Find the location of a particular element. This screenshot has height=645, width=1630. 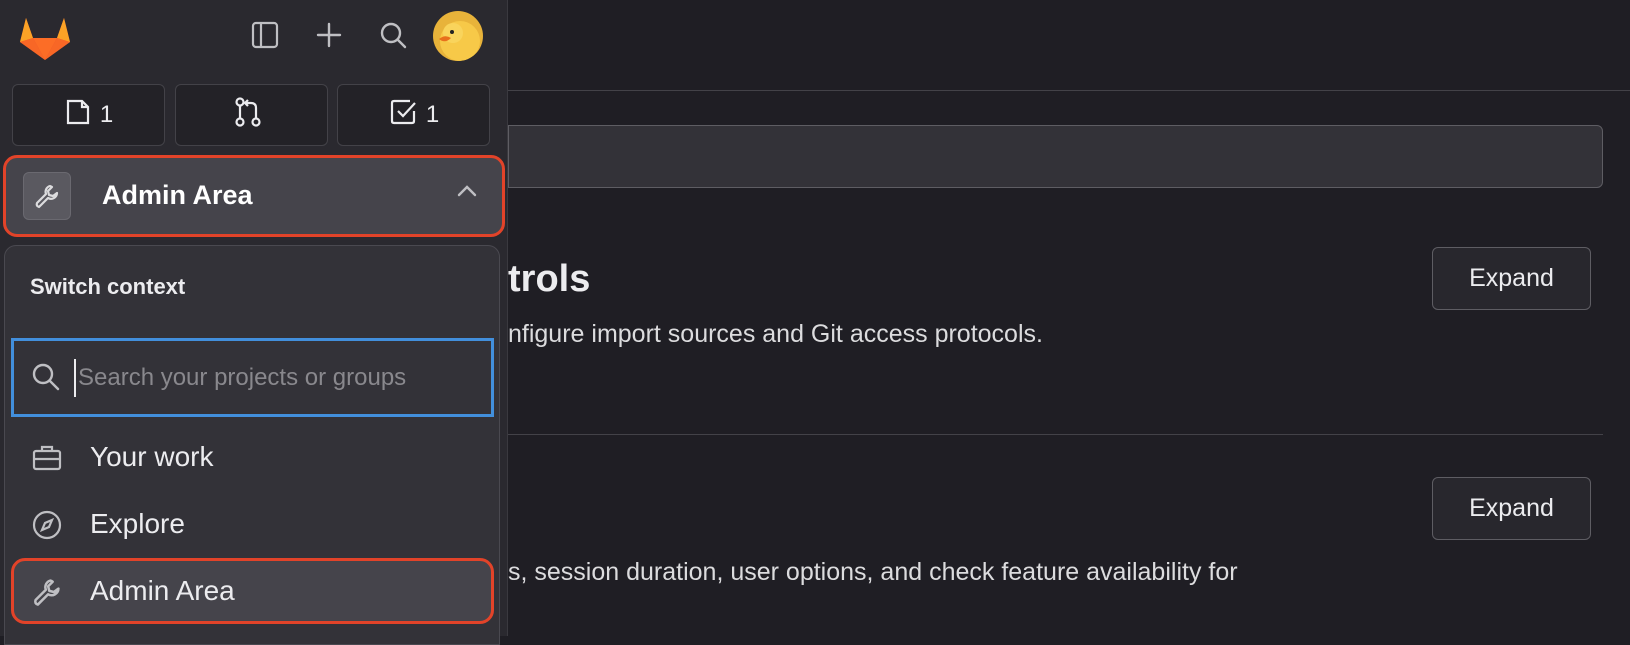

menu-item-label: Explore is located at coordinates (137, 523).